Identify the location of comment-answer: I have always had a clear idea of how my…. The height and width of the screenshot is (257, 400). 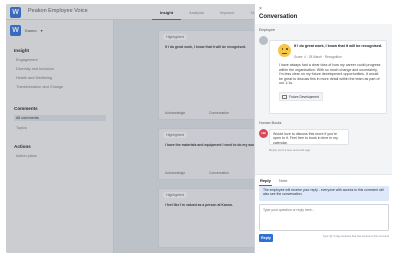
(330, 74).